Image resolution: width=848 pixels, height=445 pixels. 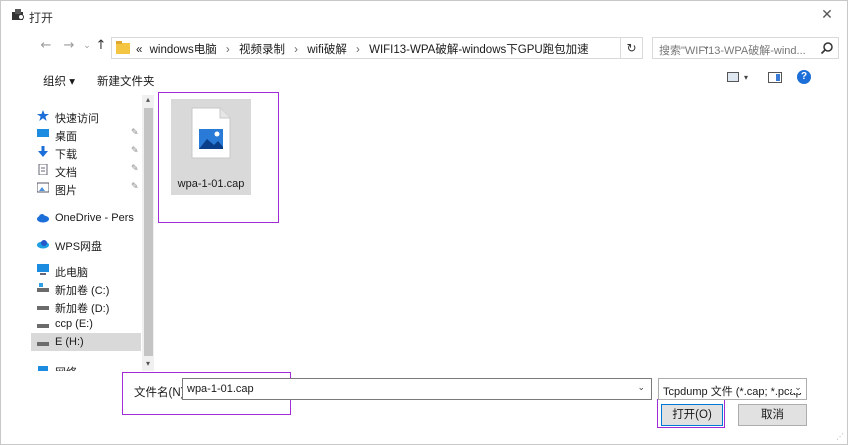 What do you see at coordinates (93, 233) in the screenshot?
I see `navigation-pane: 快速访问 桌面 ✎ 下载 ✎ 文档 ✎ 图片 ✎ OneDrive - Pers` at bounding box center [93, 233].